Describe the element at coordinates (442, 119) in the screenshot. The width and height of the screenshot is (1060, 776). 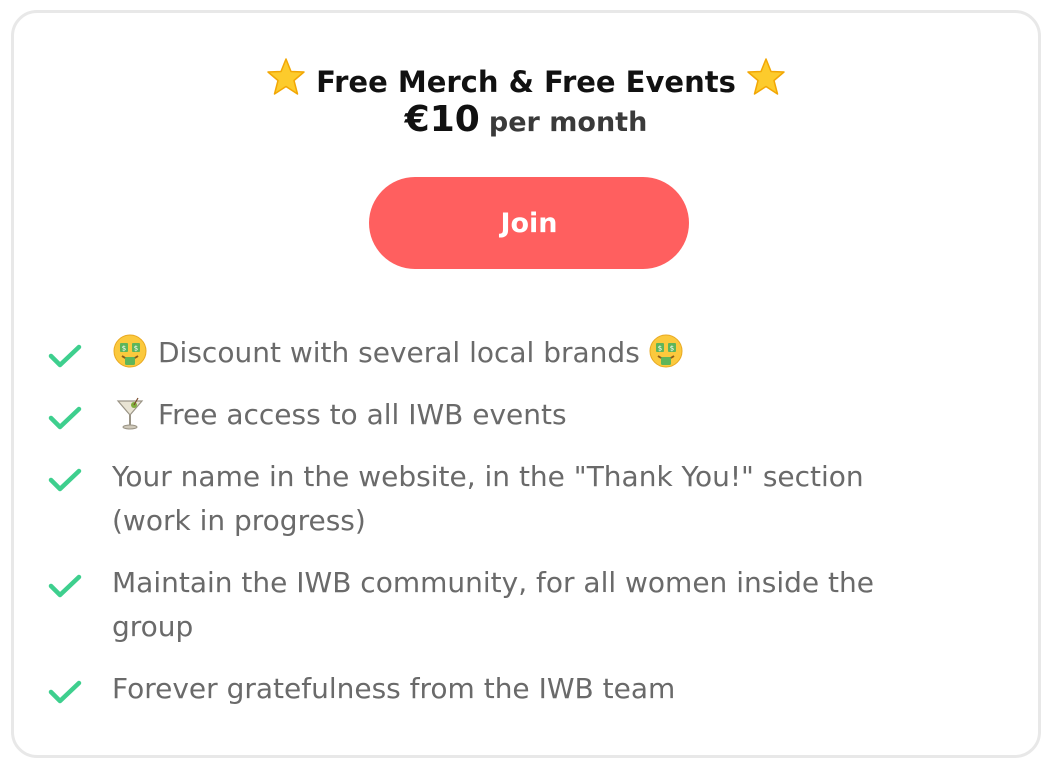
I see `price-amount: €10` at that location.